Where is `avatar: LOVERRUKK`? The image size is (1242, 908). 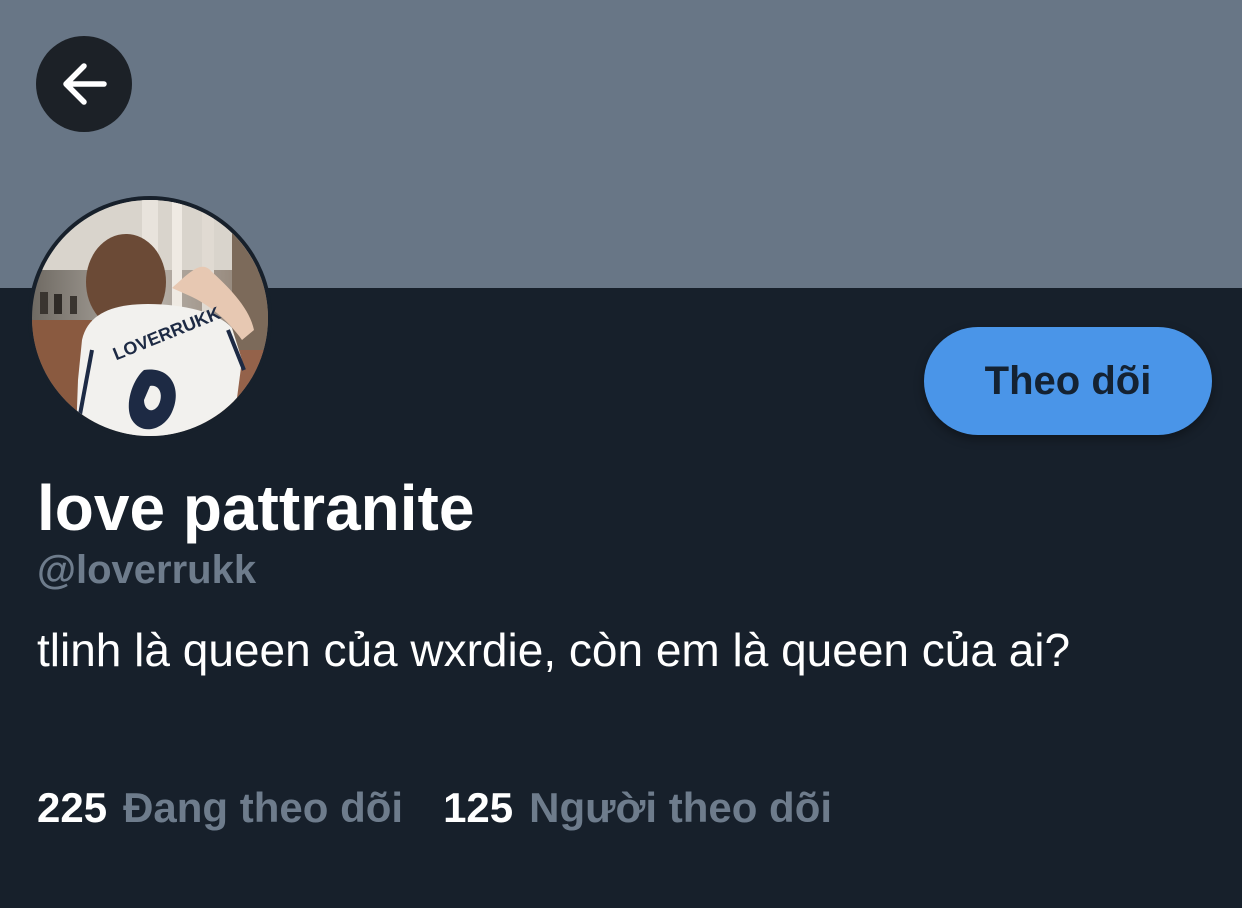 avatar: LOVERRUKK is located at coordinates (150, 318).